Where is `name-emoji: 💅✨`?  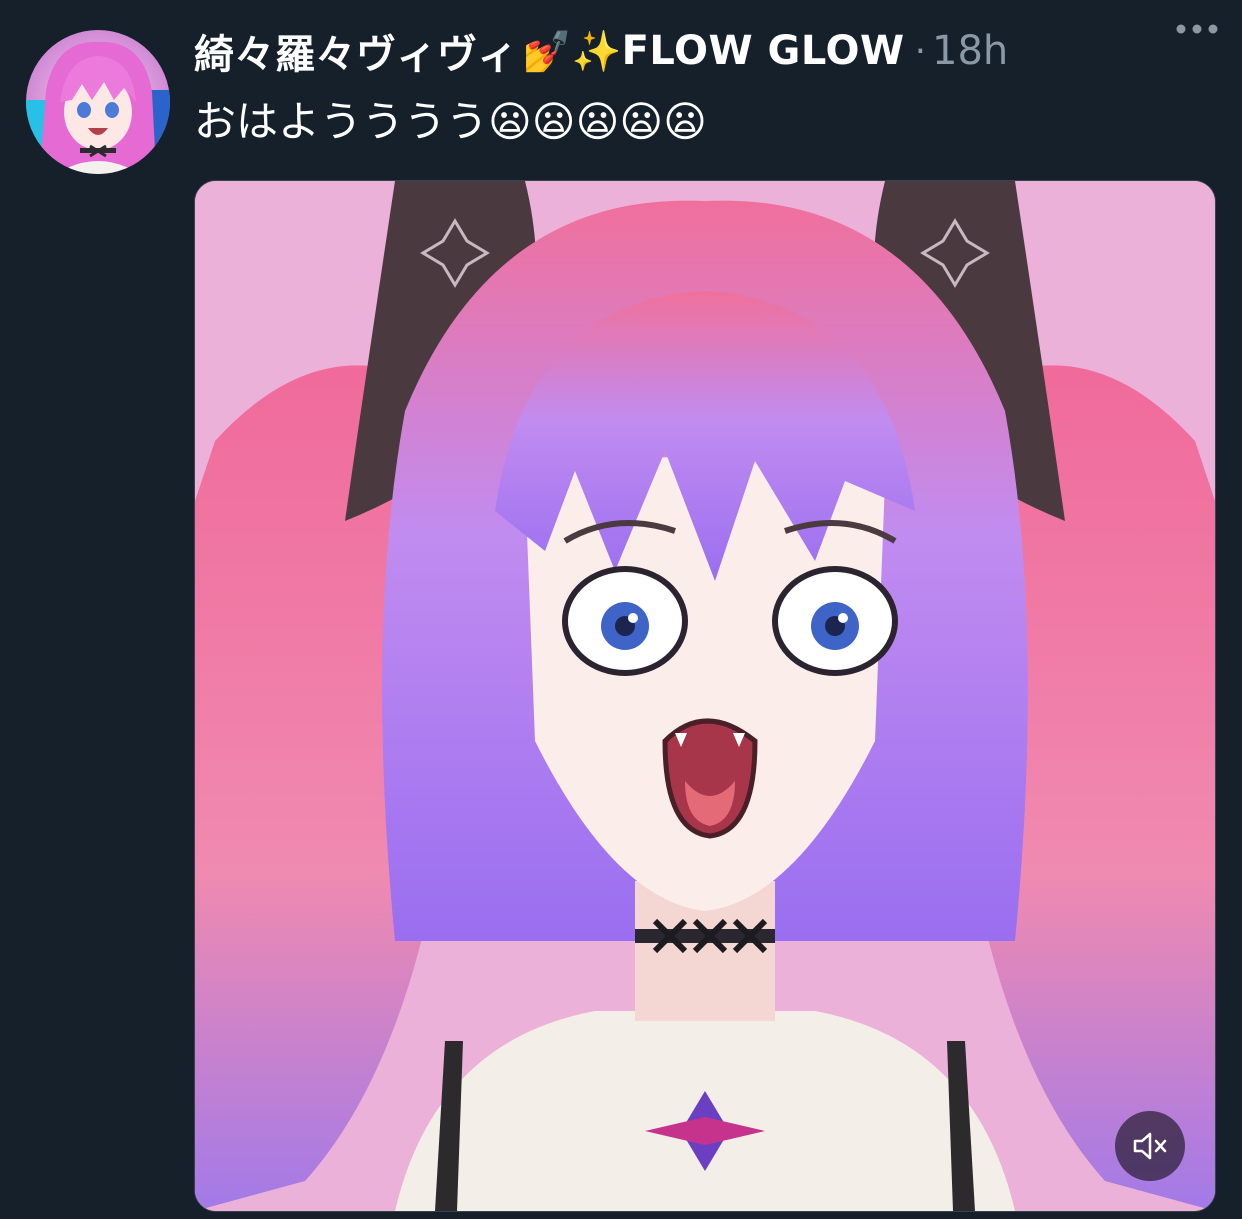 name-emoji: 💅✨ is located at coordinates (572, 51).